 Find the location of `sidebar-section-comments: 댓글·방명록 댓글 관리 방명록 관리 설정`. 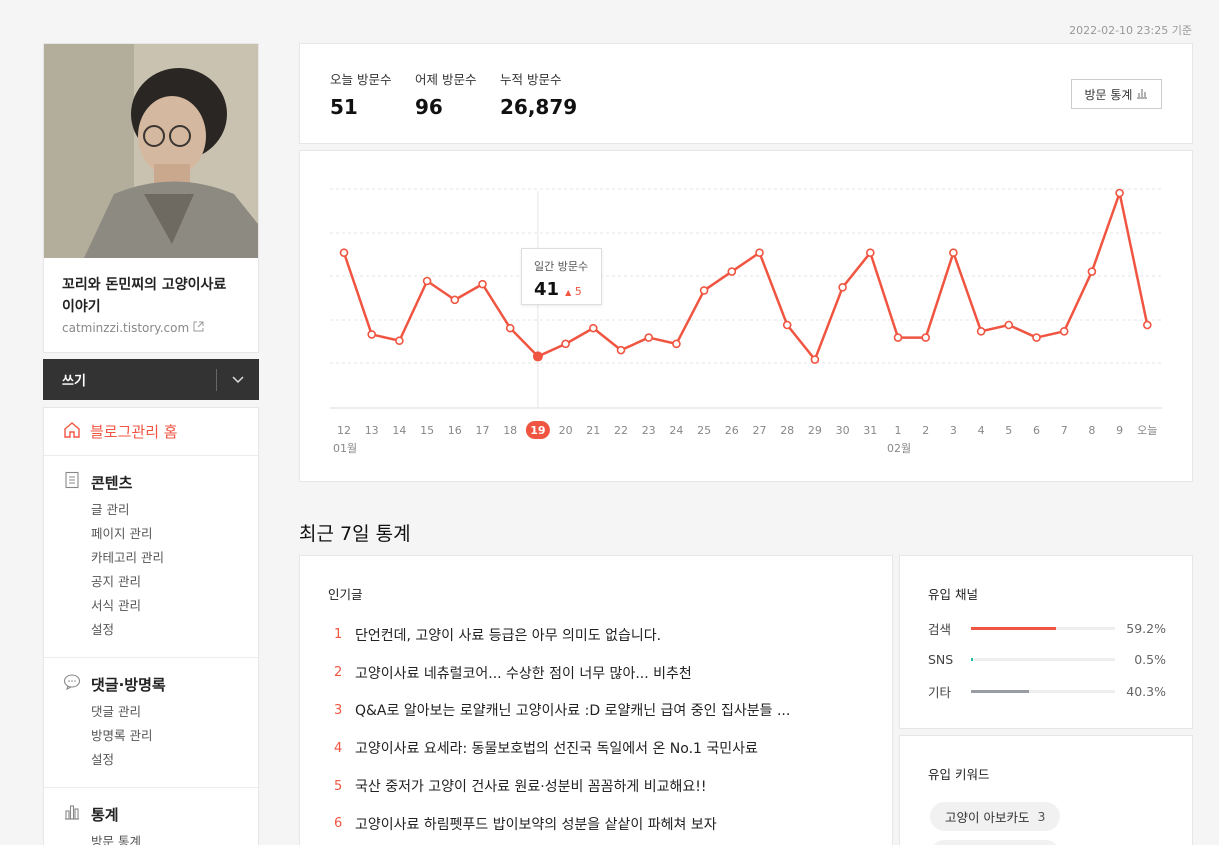

sidebar-section-comments: 댓글·방명록 댓글 관리 방명록 관리 설정 is located at coordinates (151, 723).